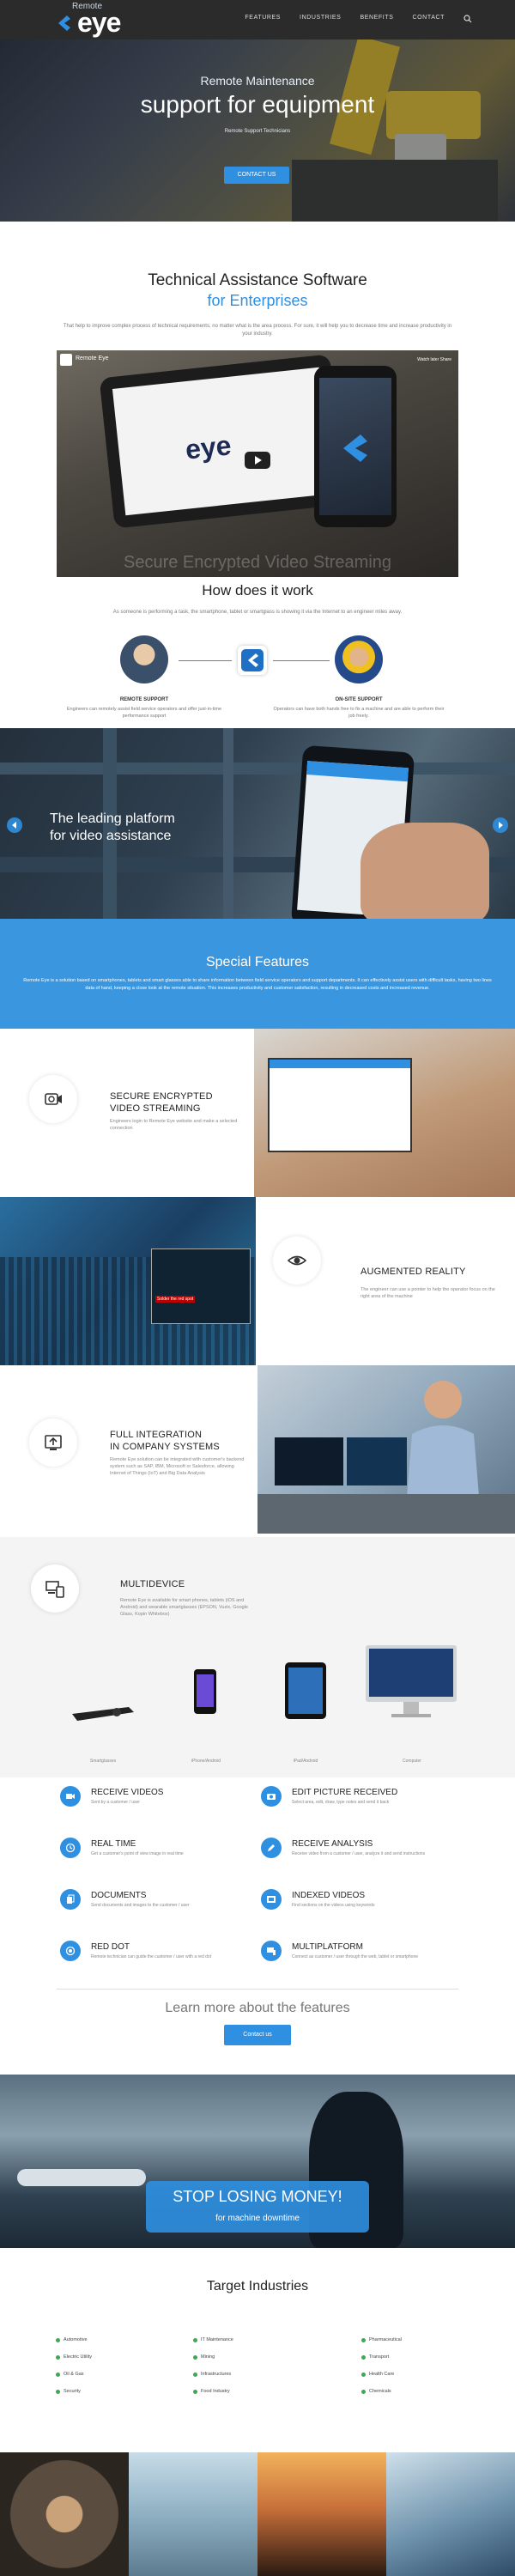  What do you see at coordinates (257, 280) in the screenshot?
I see `section-title: Technical Assistance Software` at bounding box center [257, 280].